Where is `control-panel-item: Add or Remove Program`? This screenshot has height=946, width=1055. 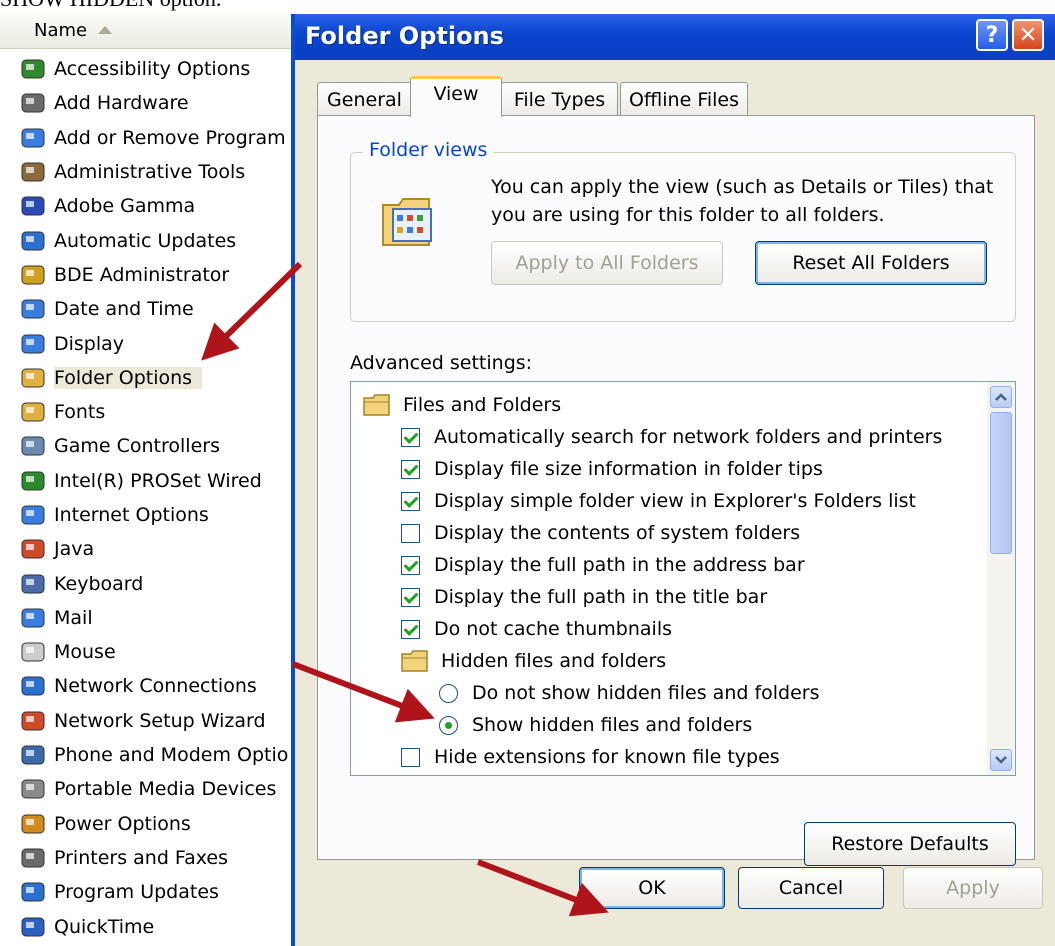 control-panel-item: Add or Remove Program is located at coordinates (146, 138).